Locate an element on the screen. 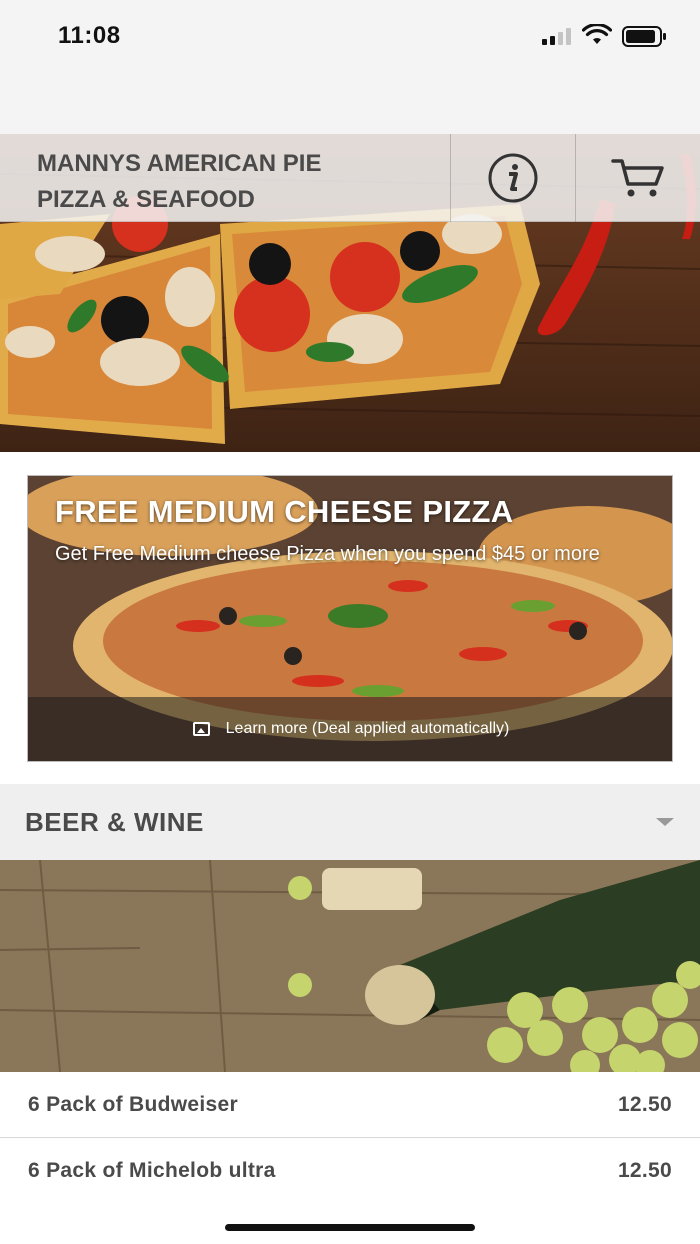 The image size is (700, 1244). cart-icon is located at coordinates (637, 178).